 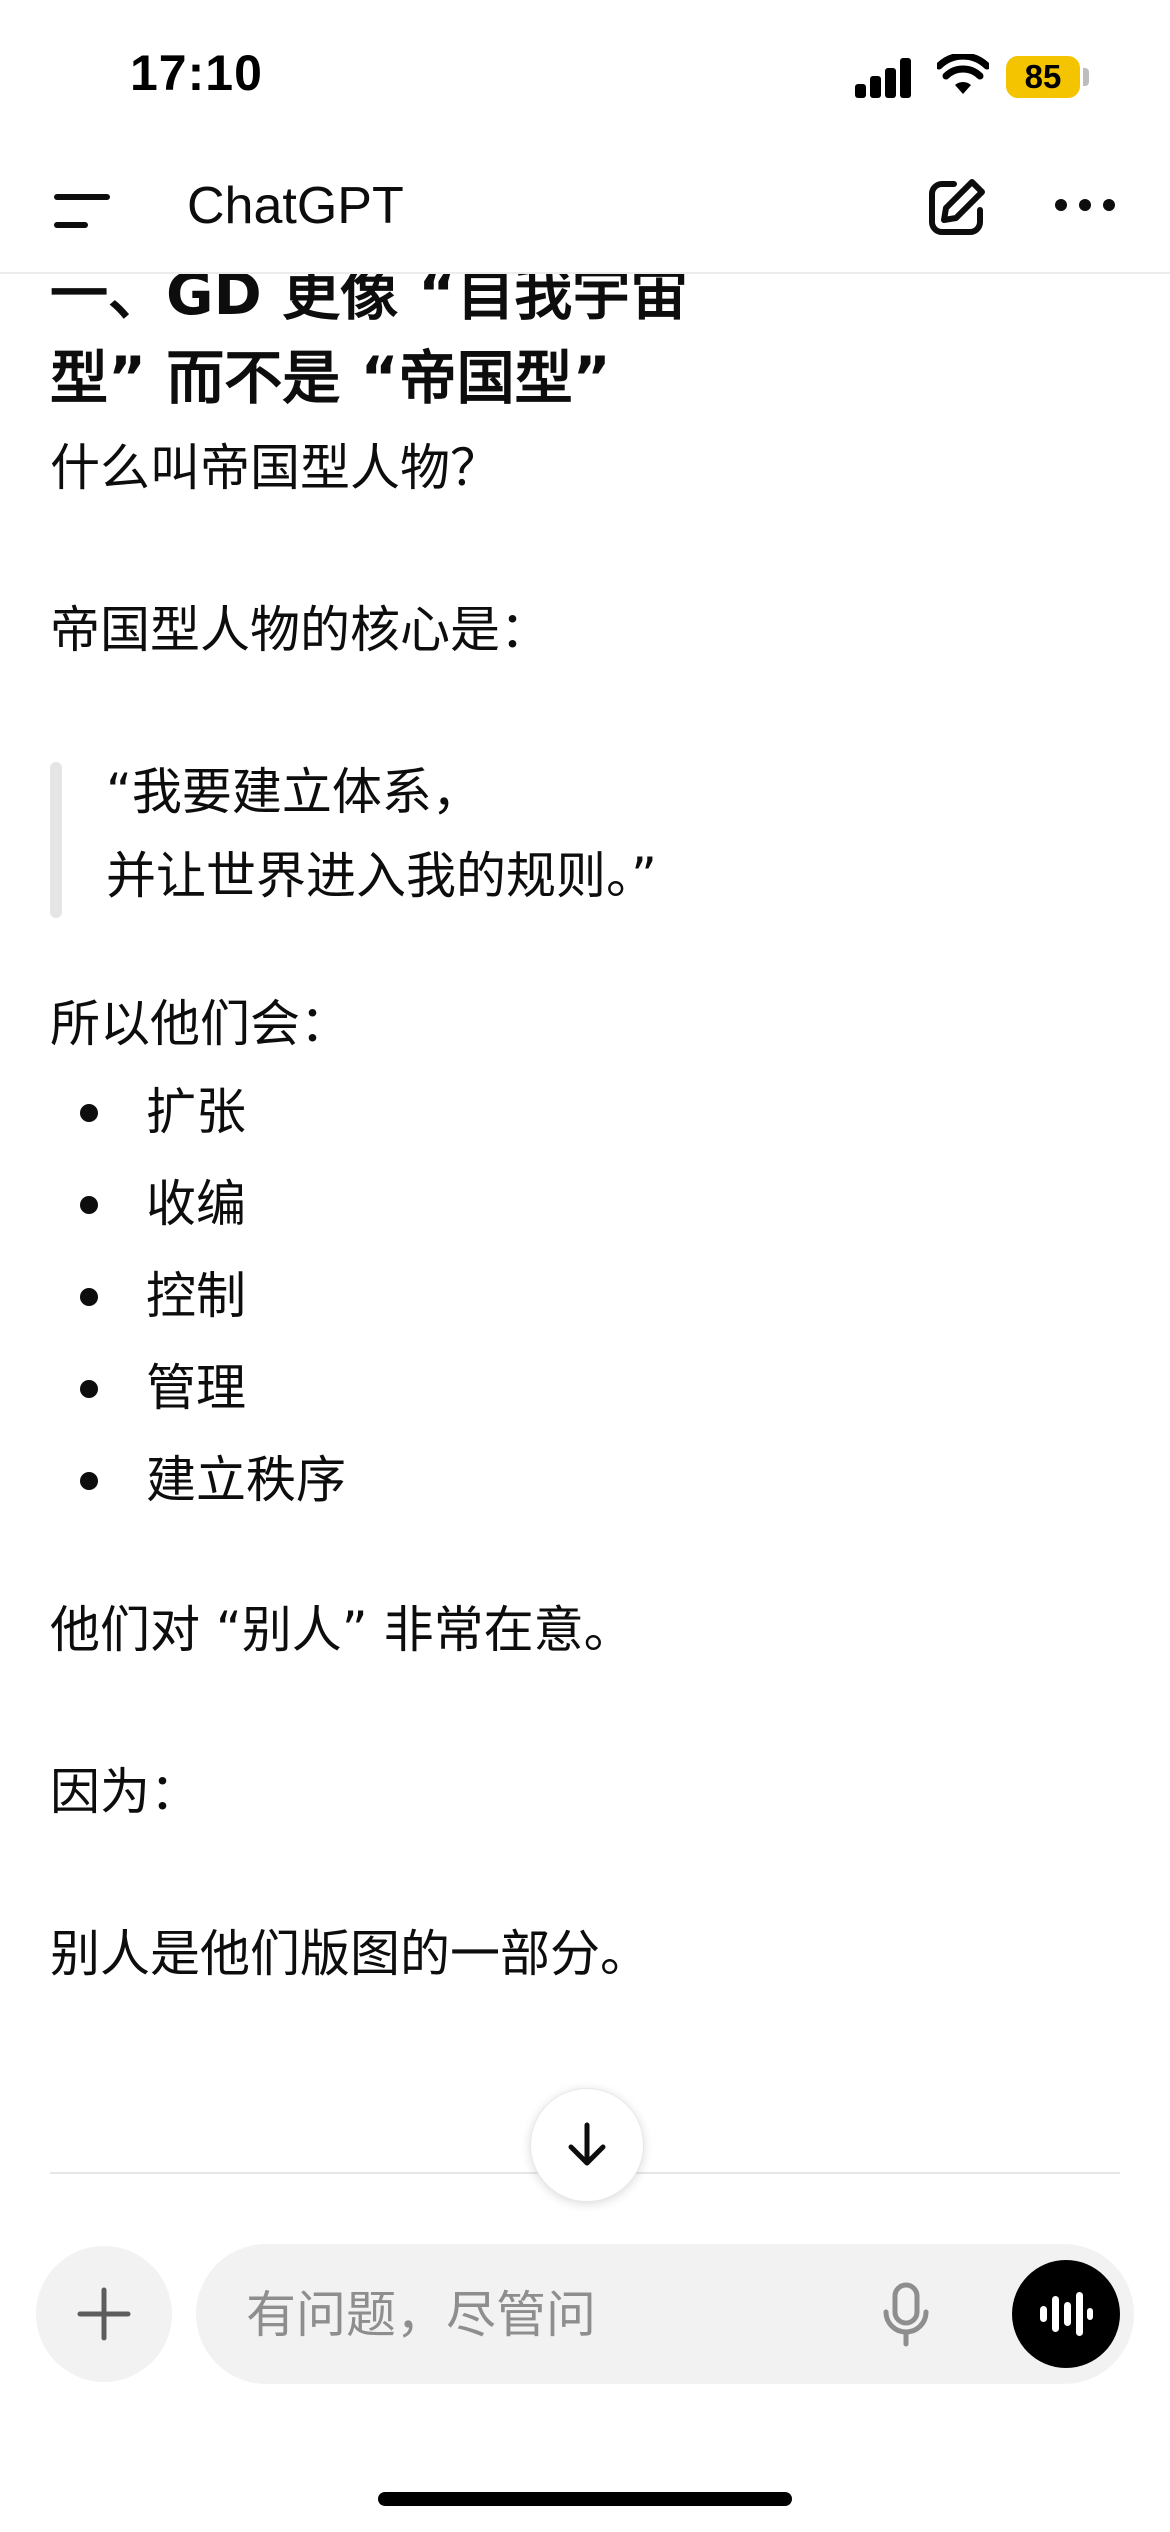 I want to click on blockquote: “我要建立体系， 并让世界进入我的规则。”, so click(x=580, y=834).